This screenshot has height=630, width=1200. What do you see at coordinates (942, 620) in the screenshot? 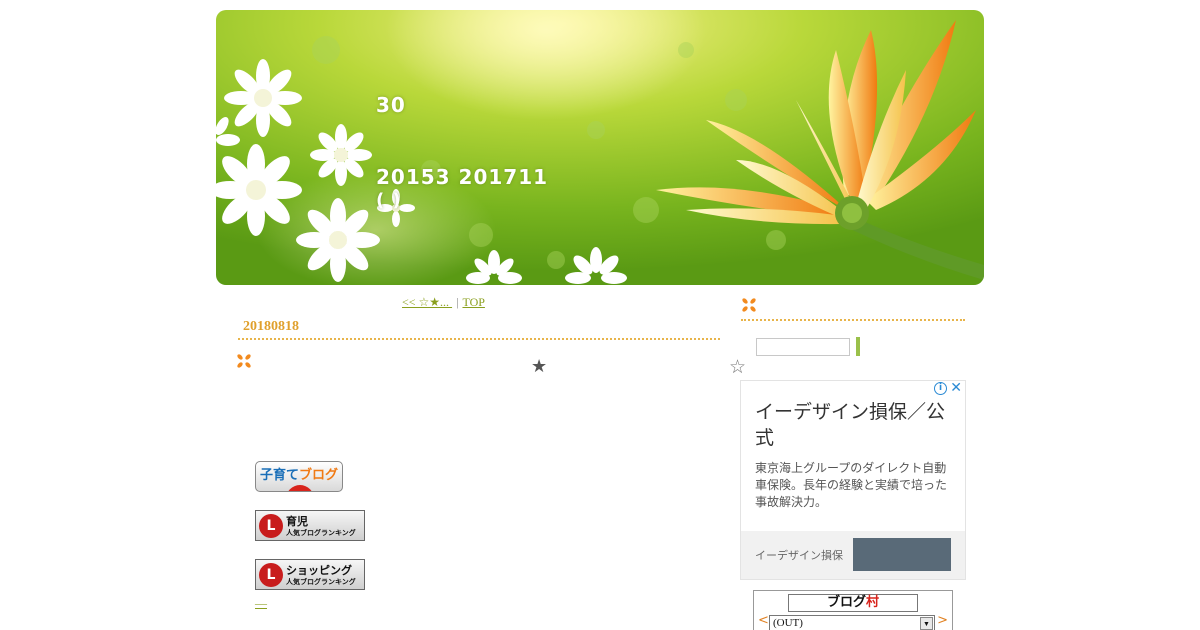
I see `village-next-arrow: >` at bounding box center [942, 620].